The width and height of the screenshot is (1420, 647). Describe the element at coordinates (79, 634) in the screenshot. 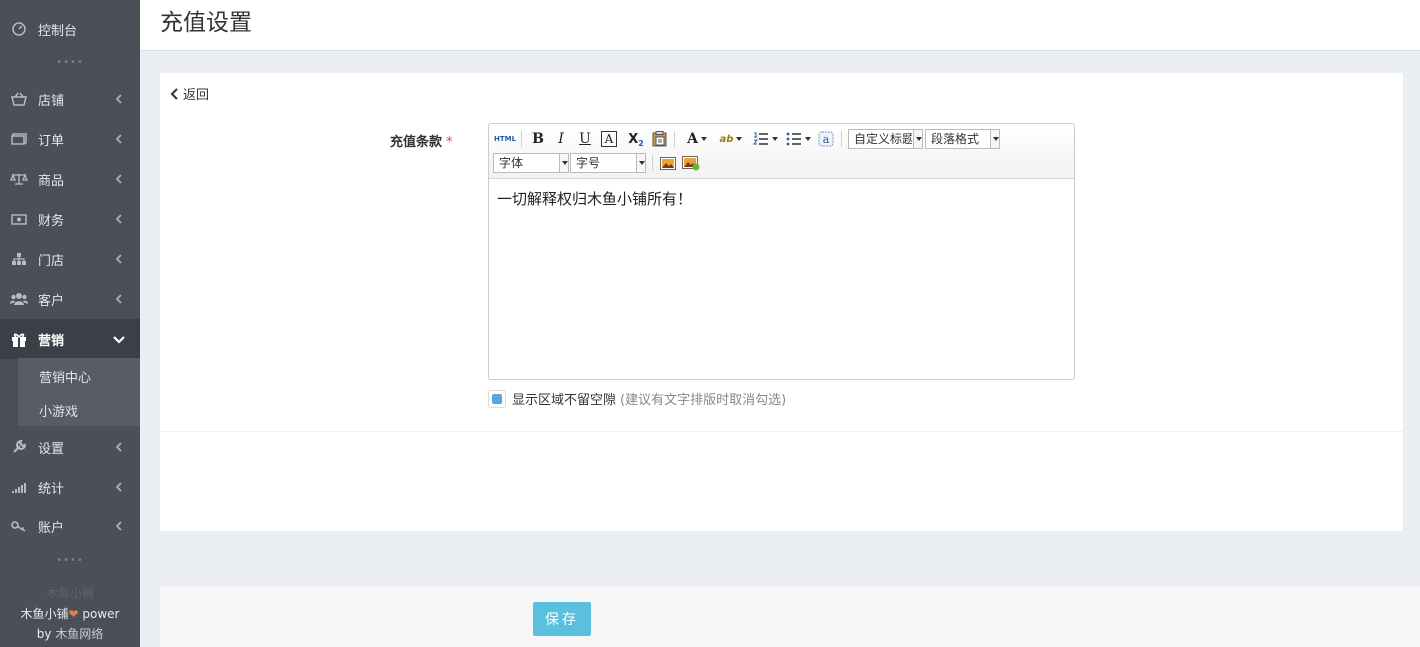

I see `brand-link: 木鱼网络` at that location.